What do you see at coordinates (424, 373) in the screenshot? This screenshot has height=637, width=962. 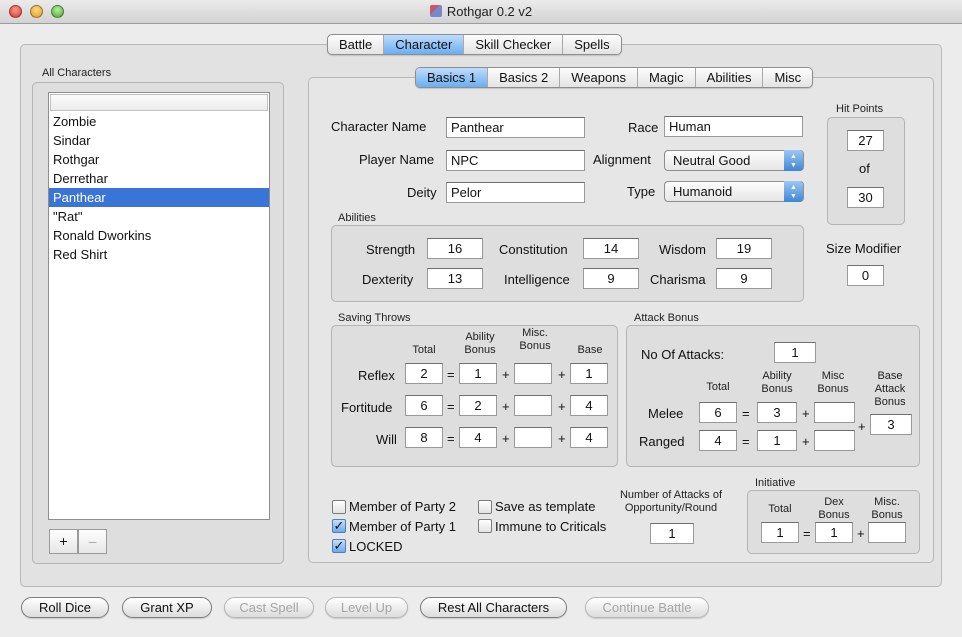 I see `reflex-total-field: 2` at bounding box center [424, 373].